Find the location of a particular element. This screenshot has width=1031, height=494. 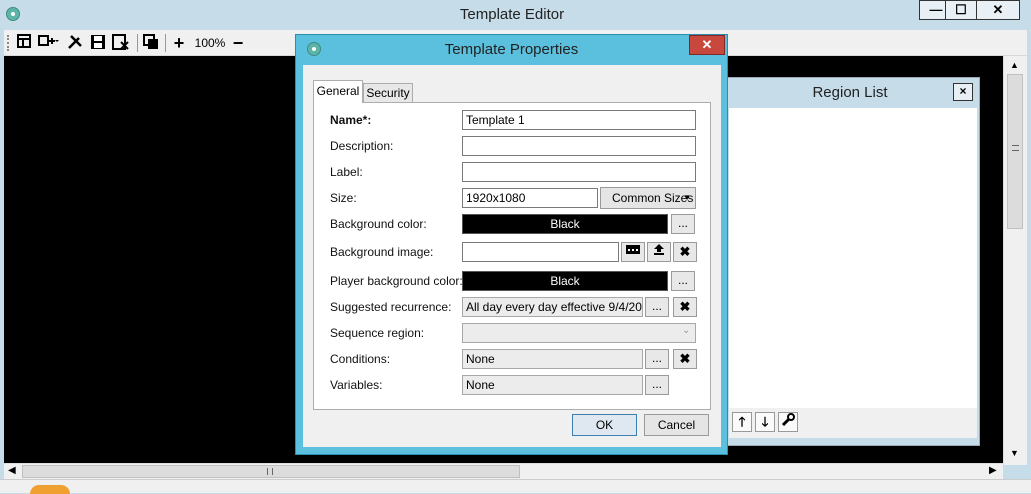

layout-icon is located at coordinates (24, 43).